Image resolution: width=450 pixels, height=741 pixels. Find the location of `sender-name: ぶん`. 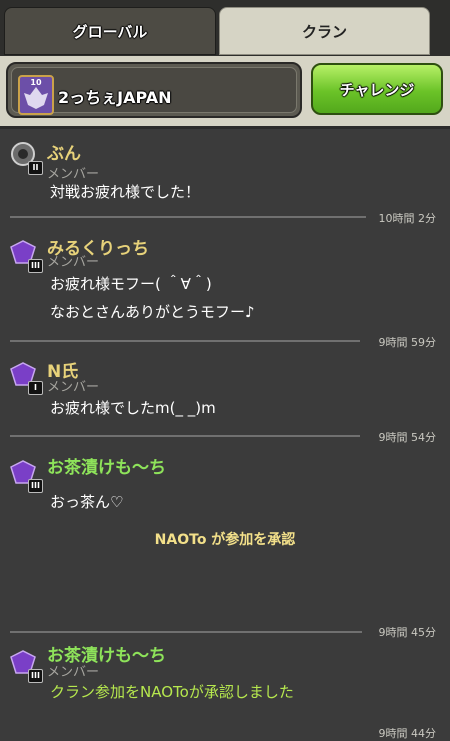

sender-name: ぶん is located at coordinates (64, 151).